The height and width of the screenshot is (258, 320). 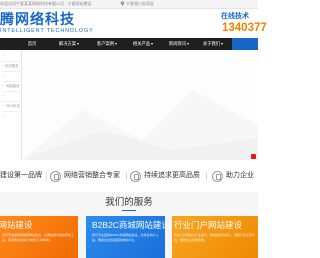 I want to click on nav-item-label: 关于我们, so click(x=211, y=43).